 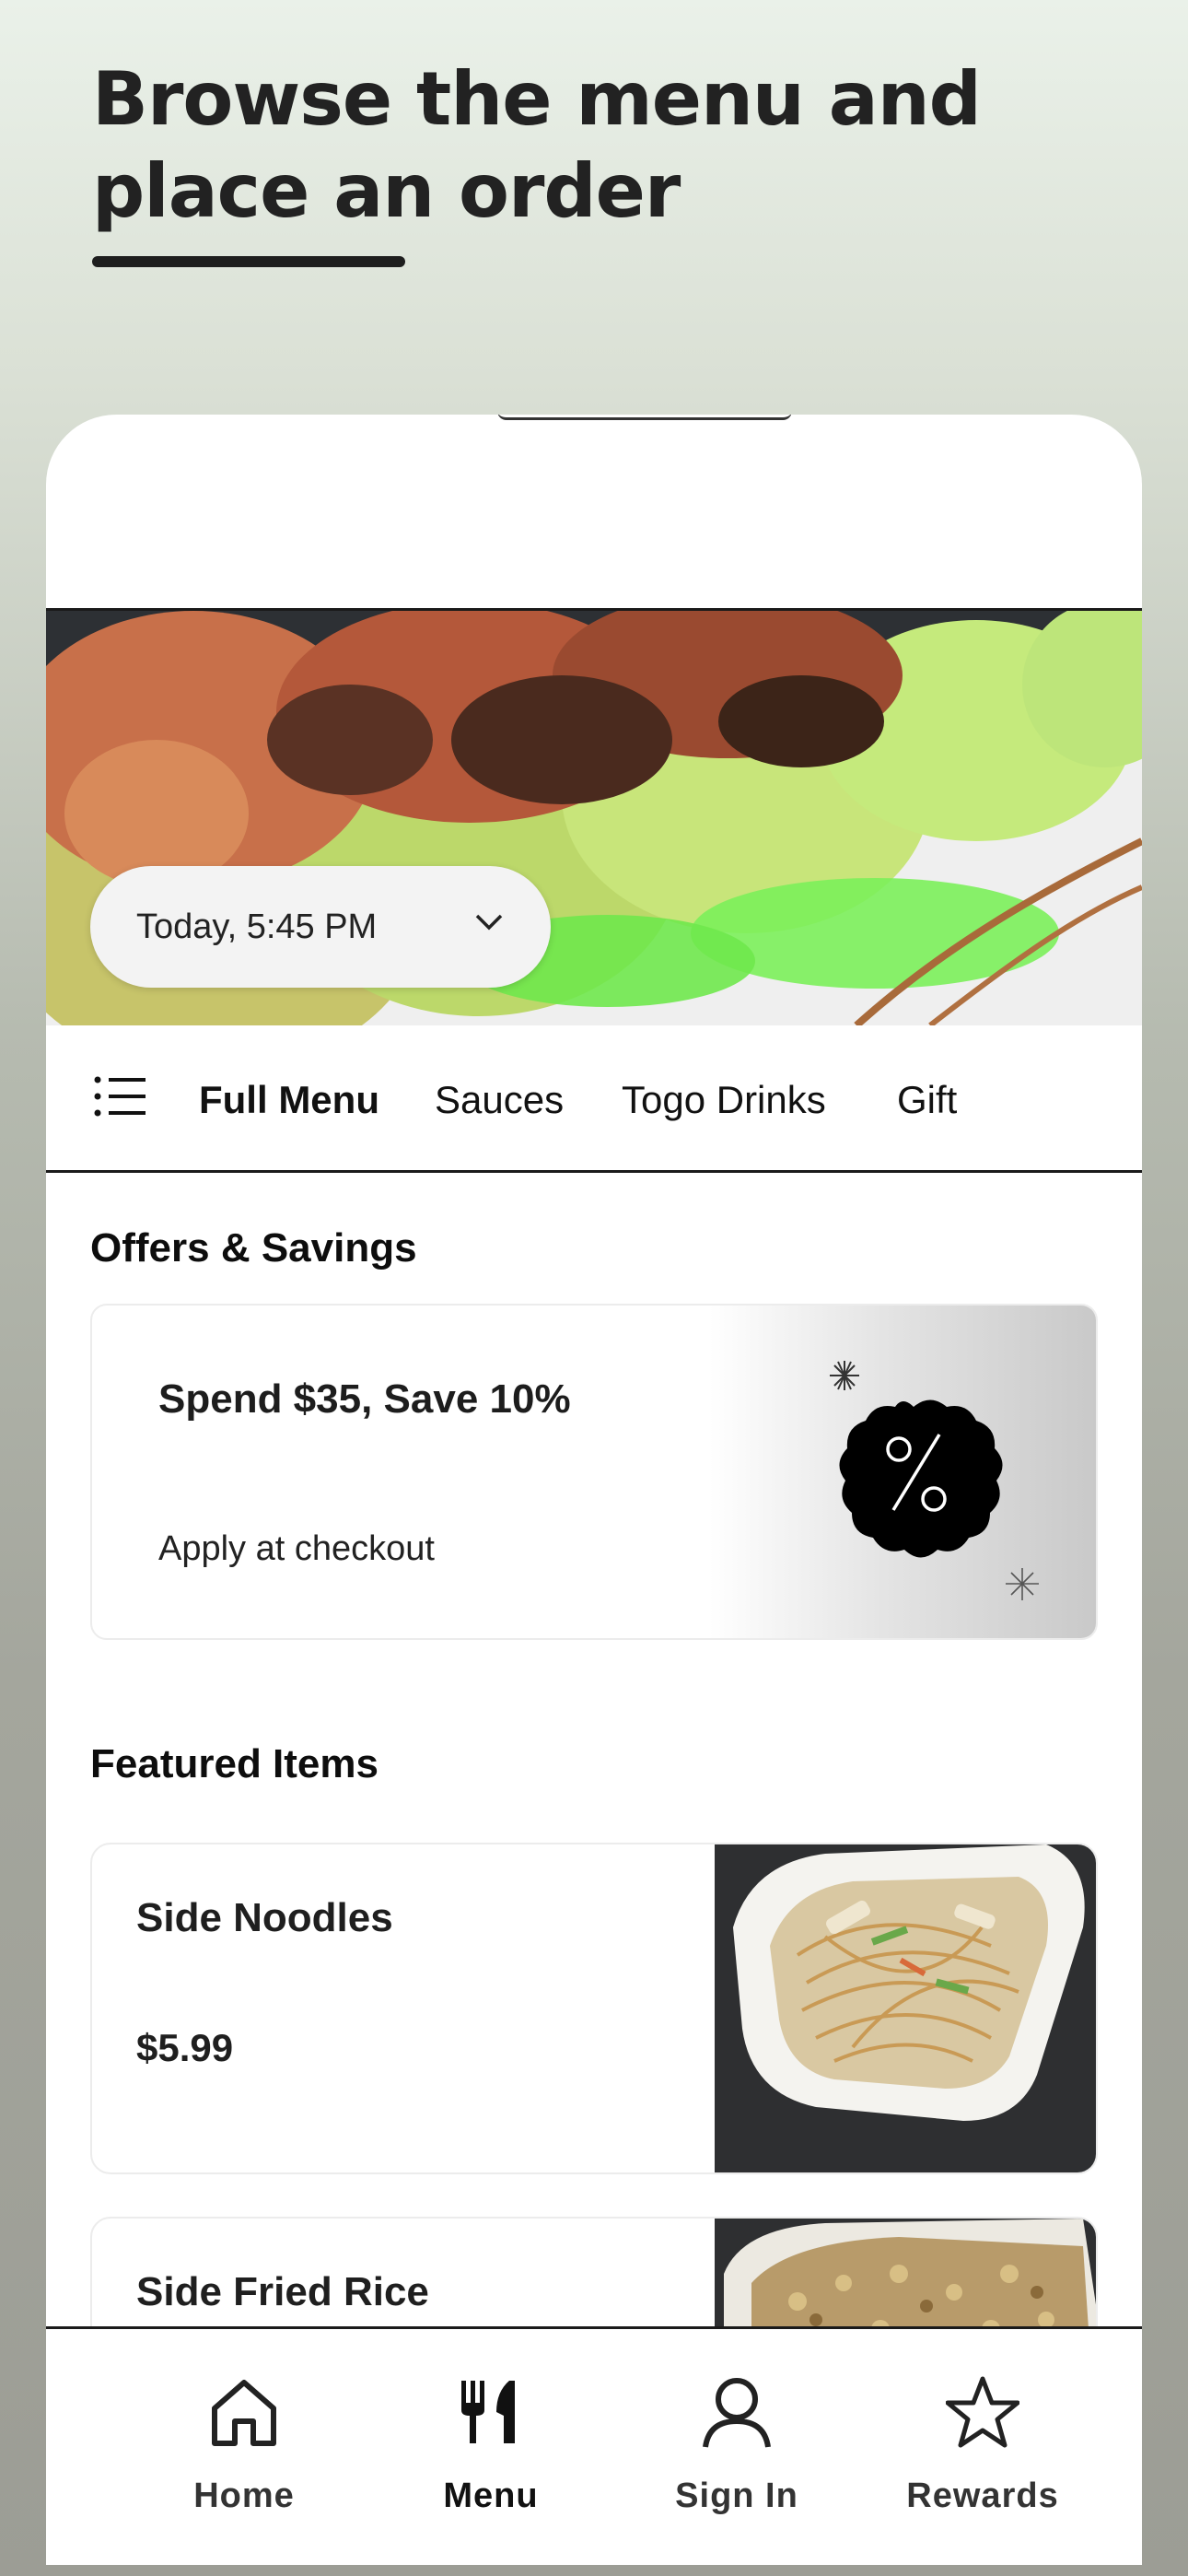 I want to click on offers-section-title: Offers & Savings, so click(x=253, y=1247).